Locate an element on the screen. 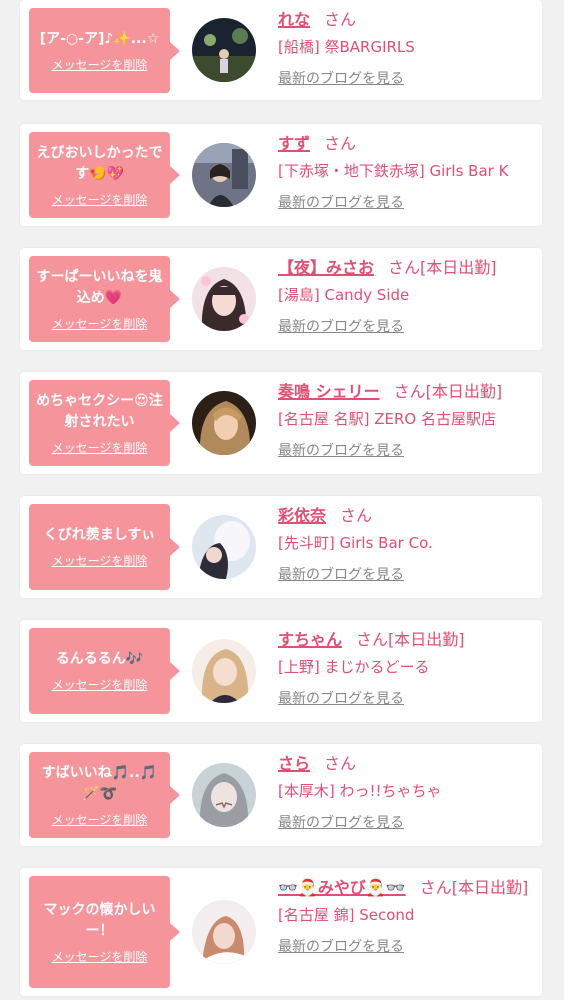 The width and height of the screenshot is (564, 1000). girl-name-link: すず is located at coordinates (294, 143).